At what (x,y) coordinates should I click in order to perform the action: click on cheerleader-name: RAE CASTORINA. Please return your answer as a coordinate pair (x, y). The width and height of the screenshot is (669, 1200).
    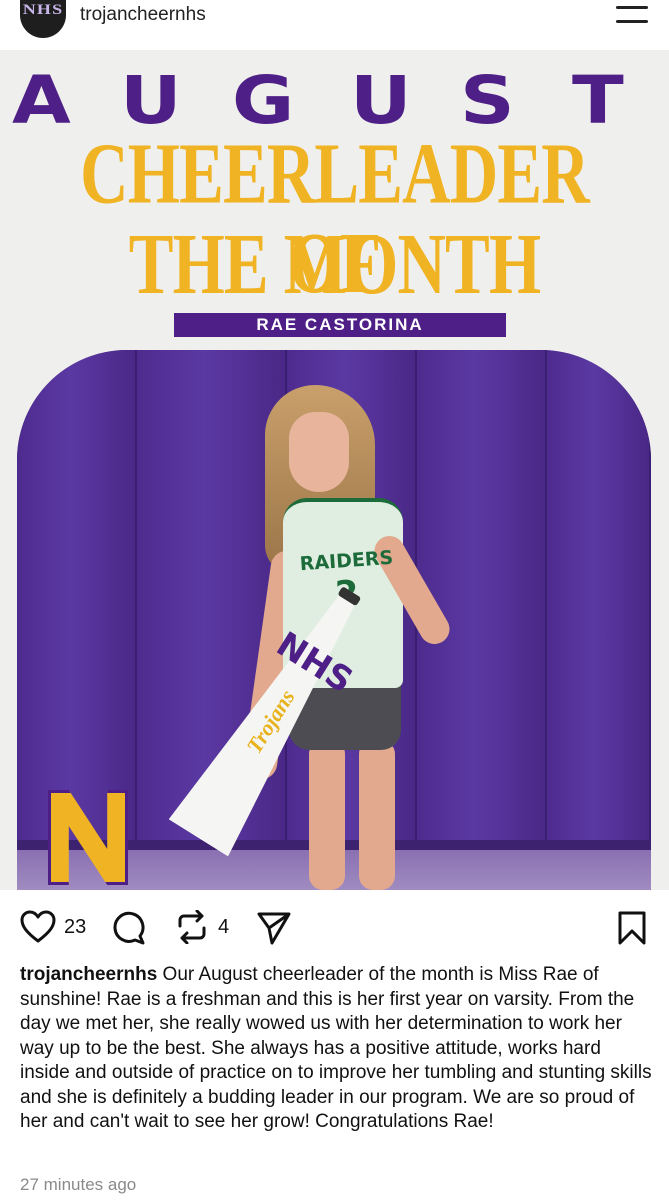
    Looking at the image, I should click on (340, 325).